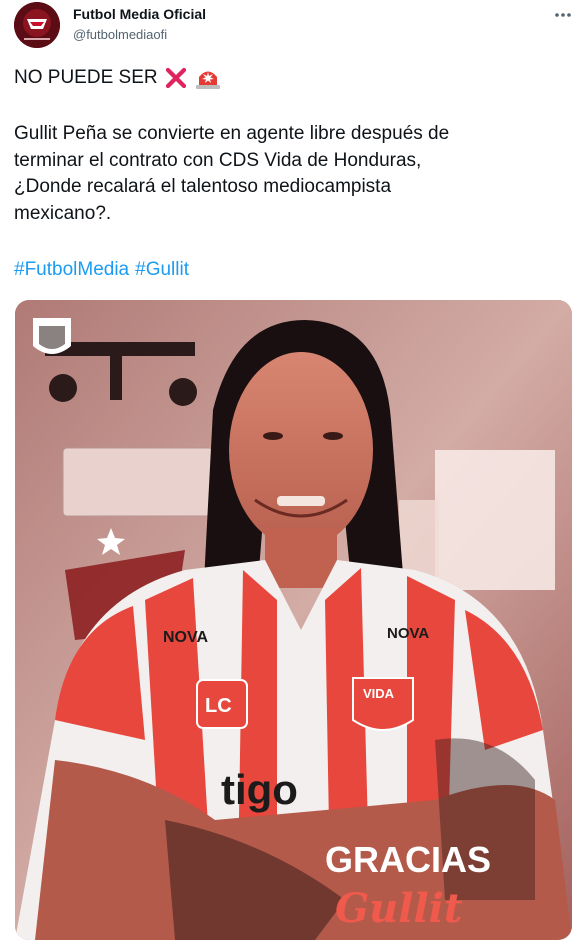 Image resolution: width=587 pixels, height=940 pixels. I want to click on futbol-media-logo-icon, so click(37, 25).